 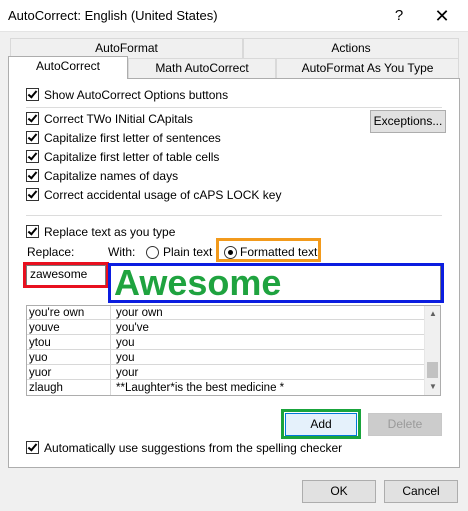 What do you see at coordinates (432, 370) in the screenshot?
I see `scroll-thumb` at bounding box center [432, 370].